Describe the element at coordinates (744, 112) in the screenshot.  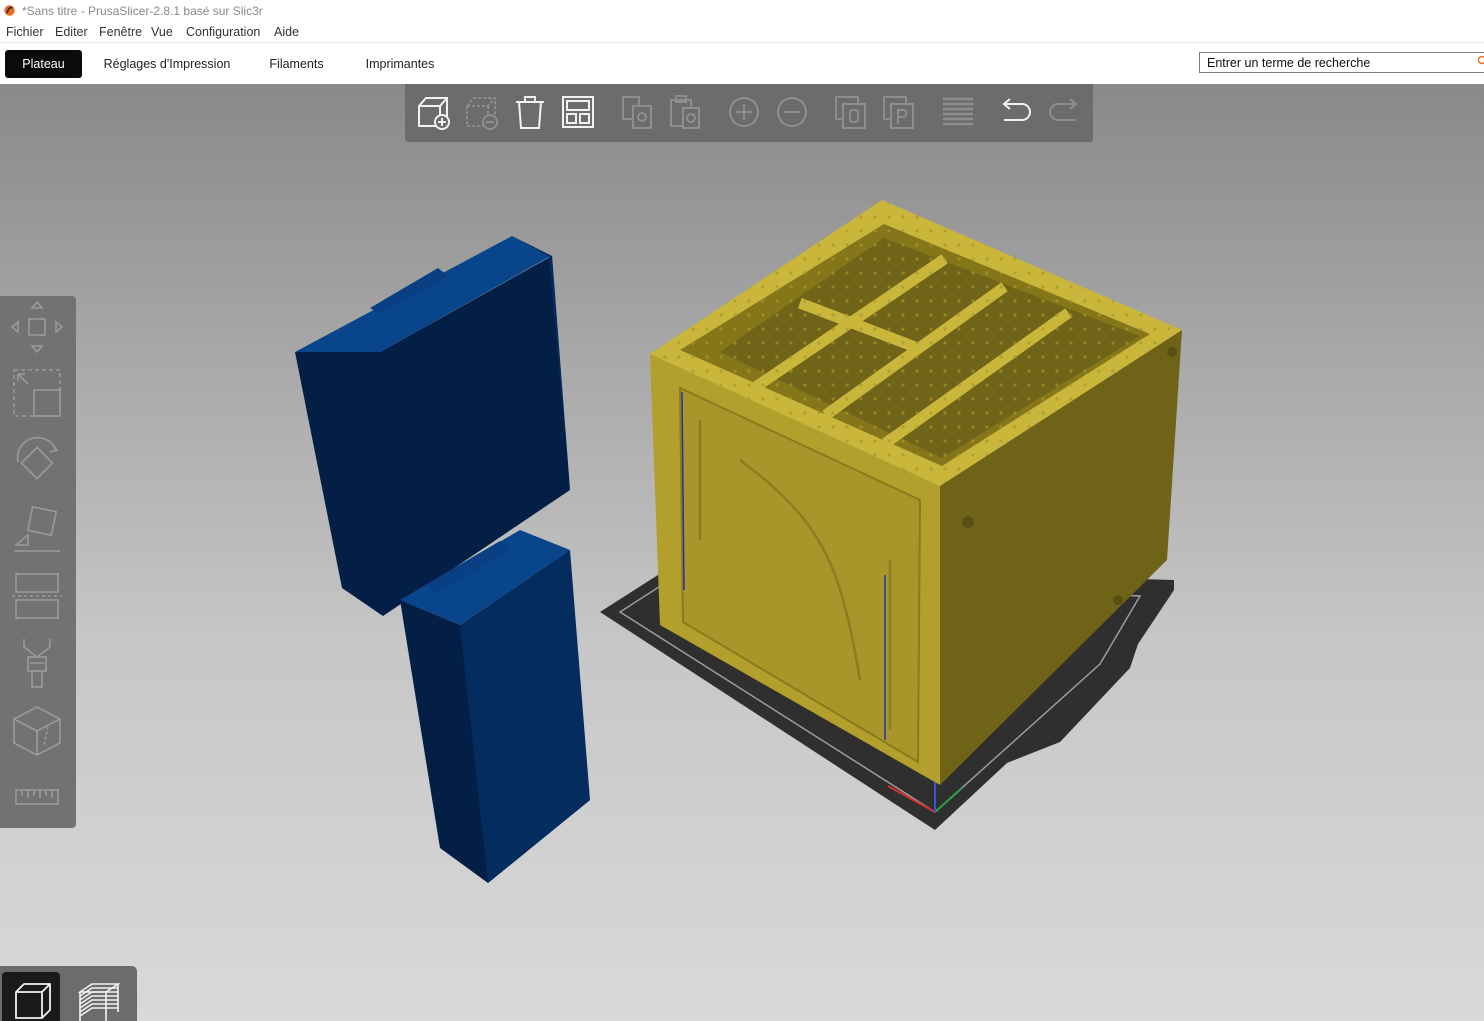
I see `add-instance-icon` at that location.